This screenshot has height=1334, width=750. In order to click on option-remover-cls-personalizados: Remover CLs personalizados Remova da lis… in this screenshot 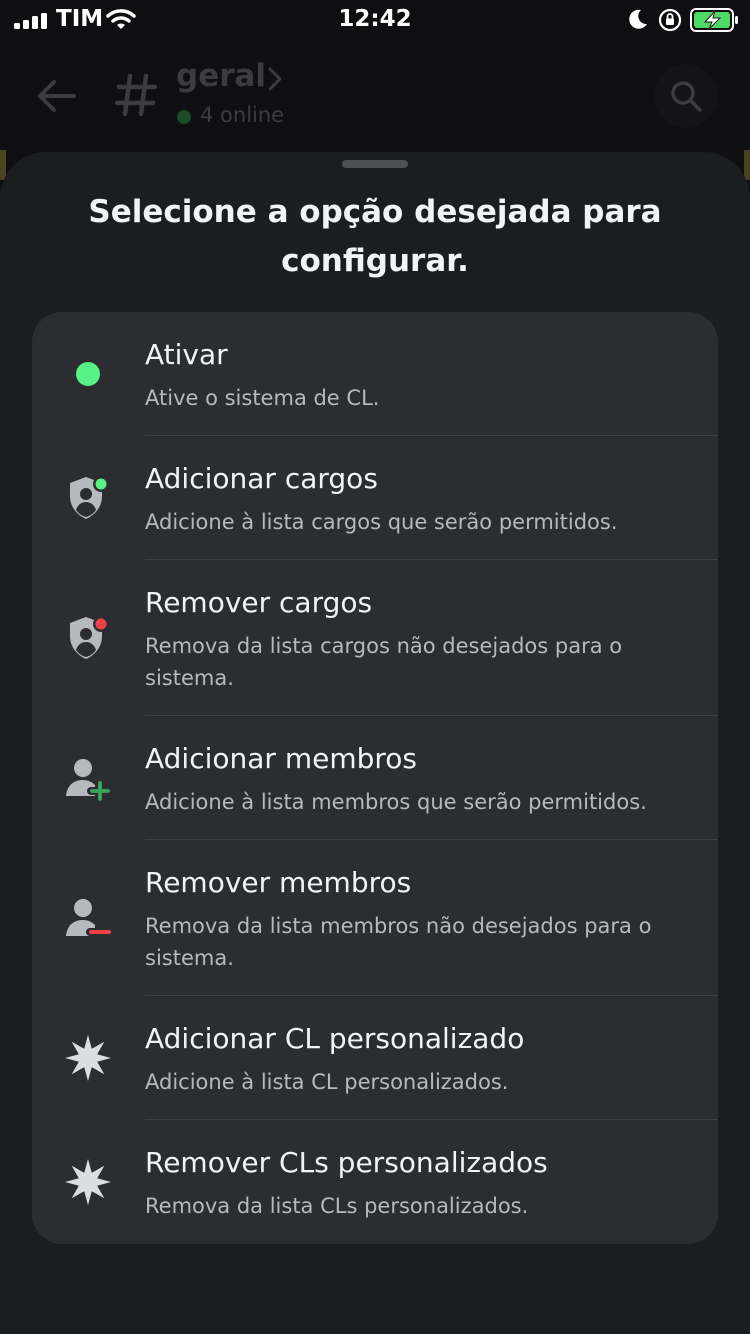, I will do `click(375, 1182)`.